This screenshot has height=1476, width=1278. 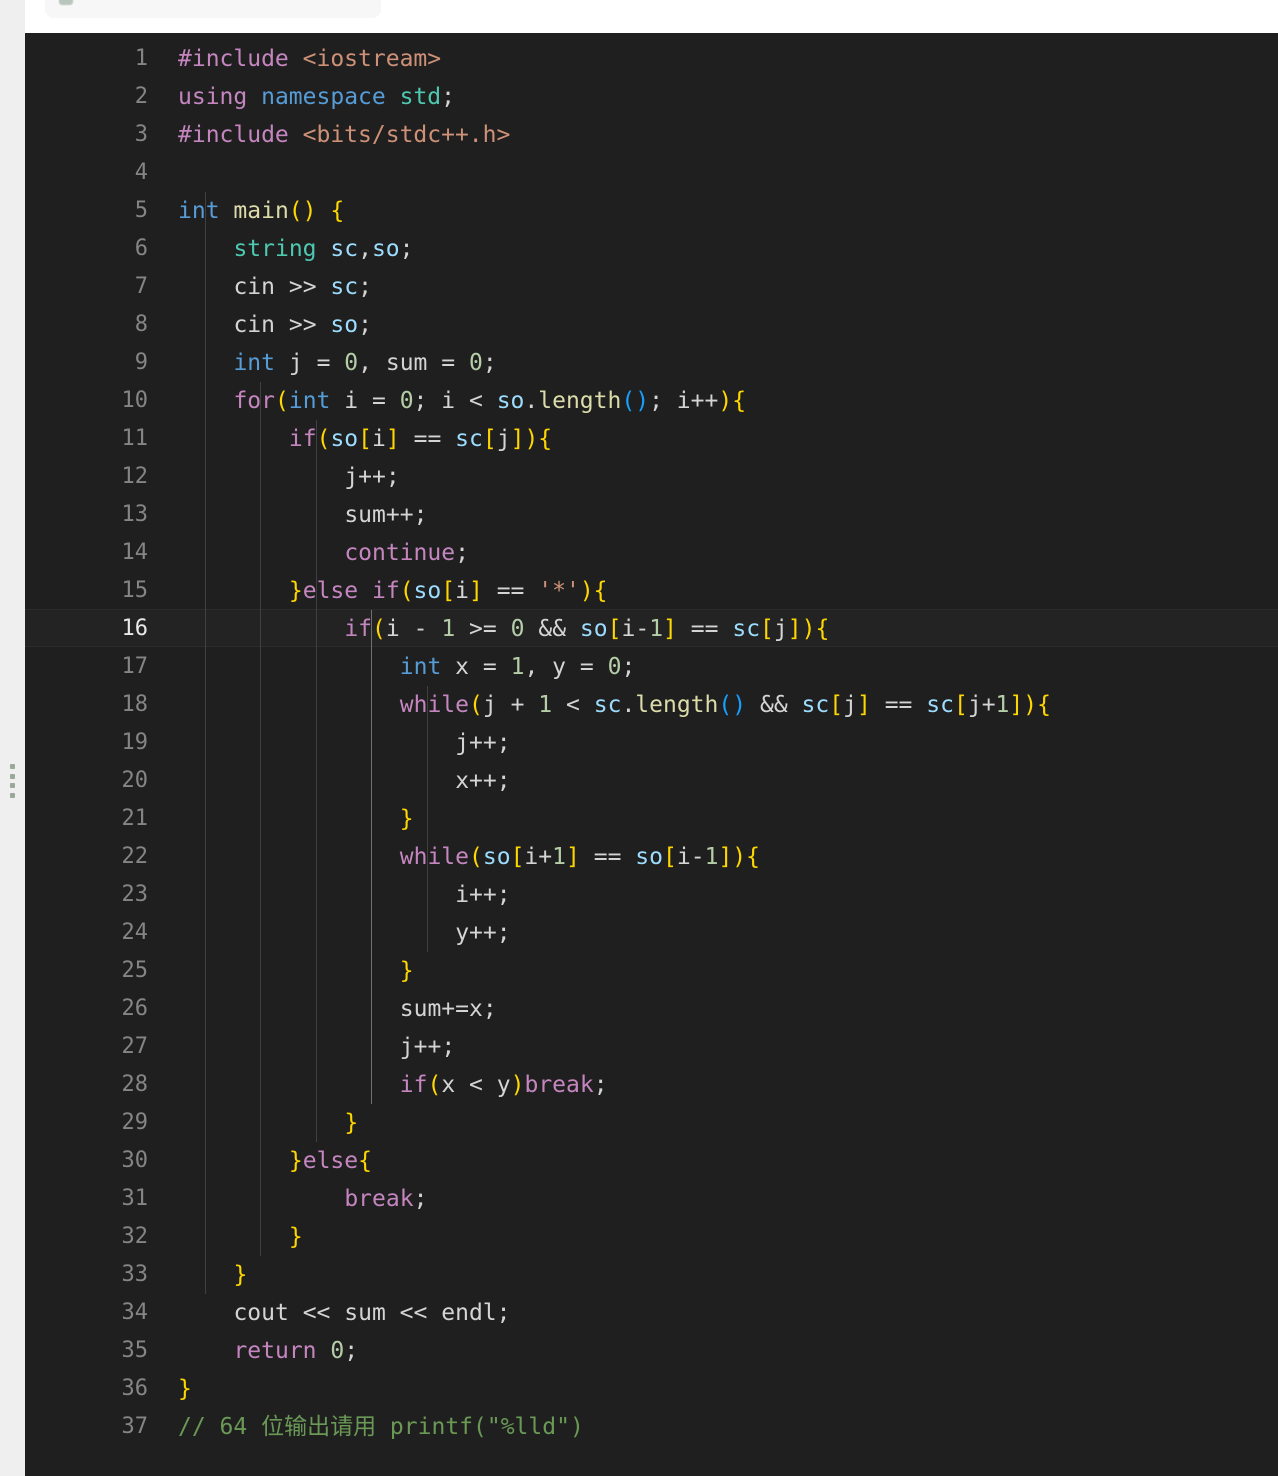 What do you see at coordinates (141, 172) in the screenshot?
I see `line-number: 4` at bounding box center [141, 172].